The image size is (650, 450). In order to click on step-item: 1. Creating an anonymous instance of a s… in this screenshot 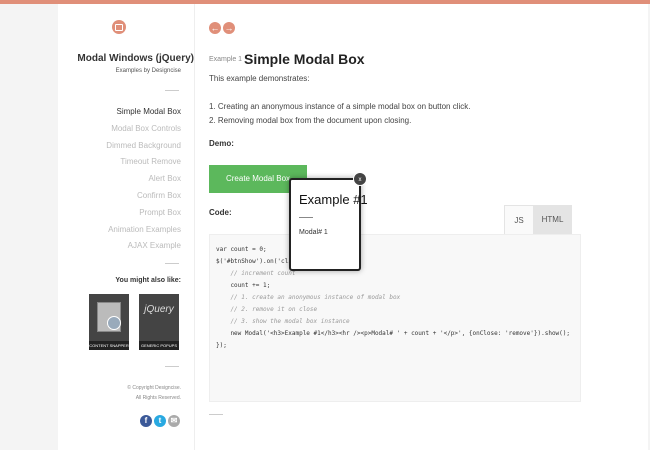, I will do `click(340, 106)`.